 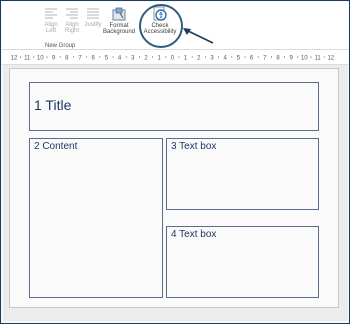 What do you see at coordinates (173, 59) in the screenshot?
I see `ruler-label: 0` at bounding box center [173, 59].